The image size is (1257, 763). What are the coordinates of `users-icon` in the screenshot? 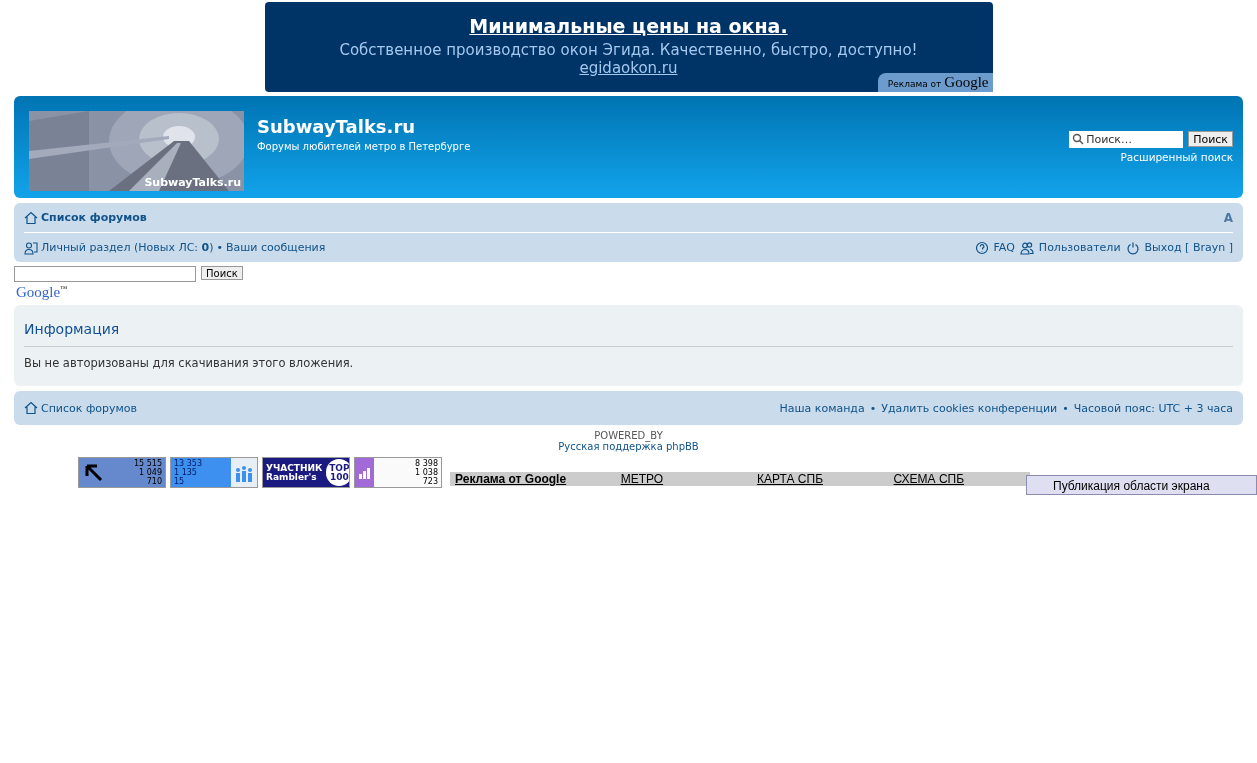 It's located at (1026, 247).